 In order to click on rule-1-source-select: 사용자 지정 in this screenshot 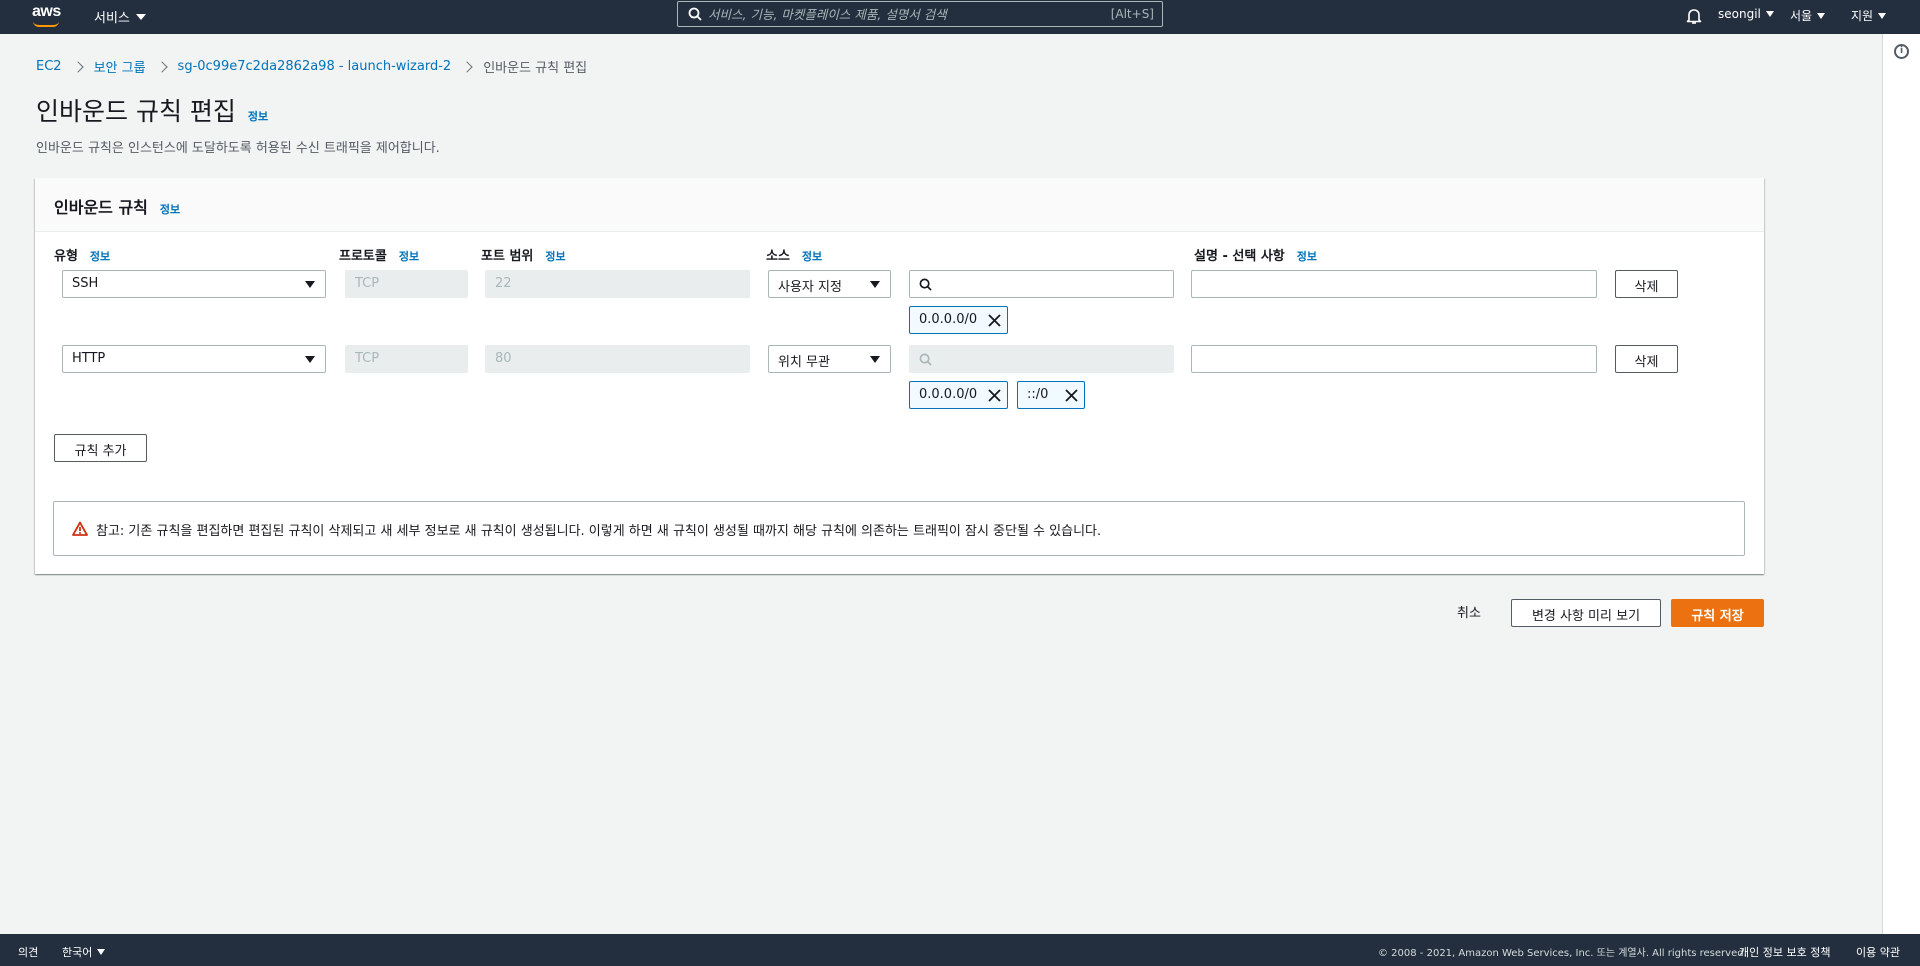, I will do `click(829, 284)`.